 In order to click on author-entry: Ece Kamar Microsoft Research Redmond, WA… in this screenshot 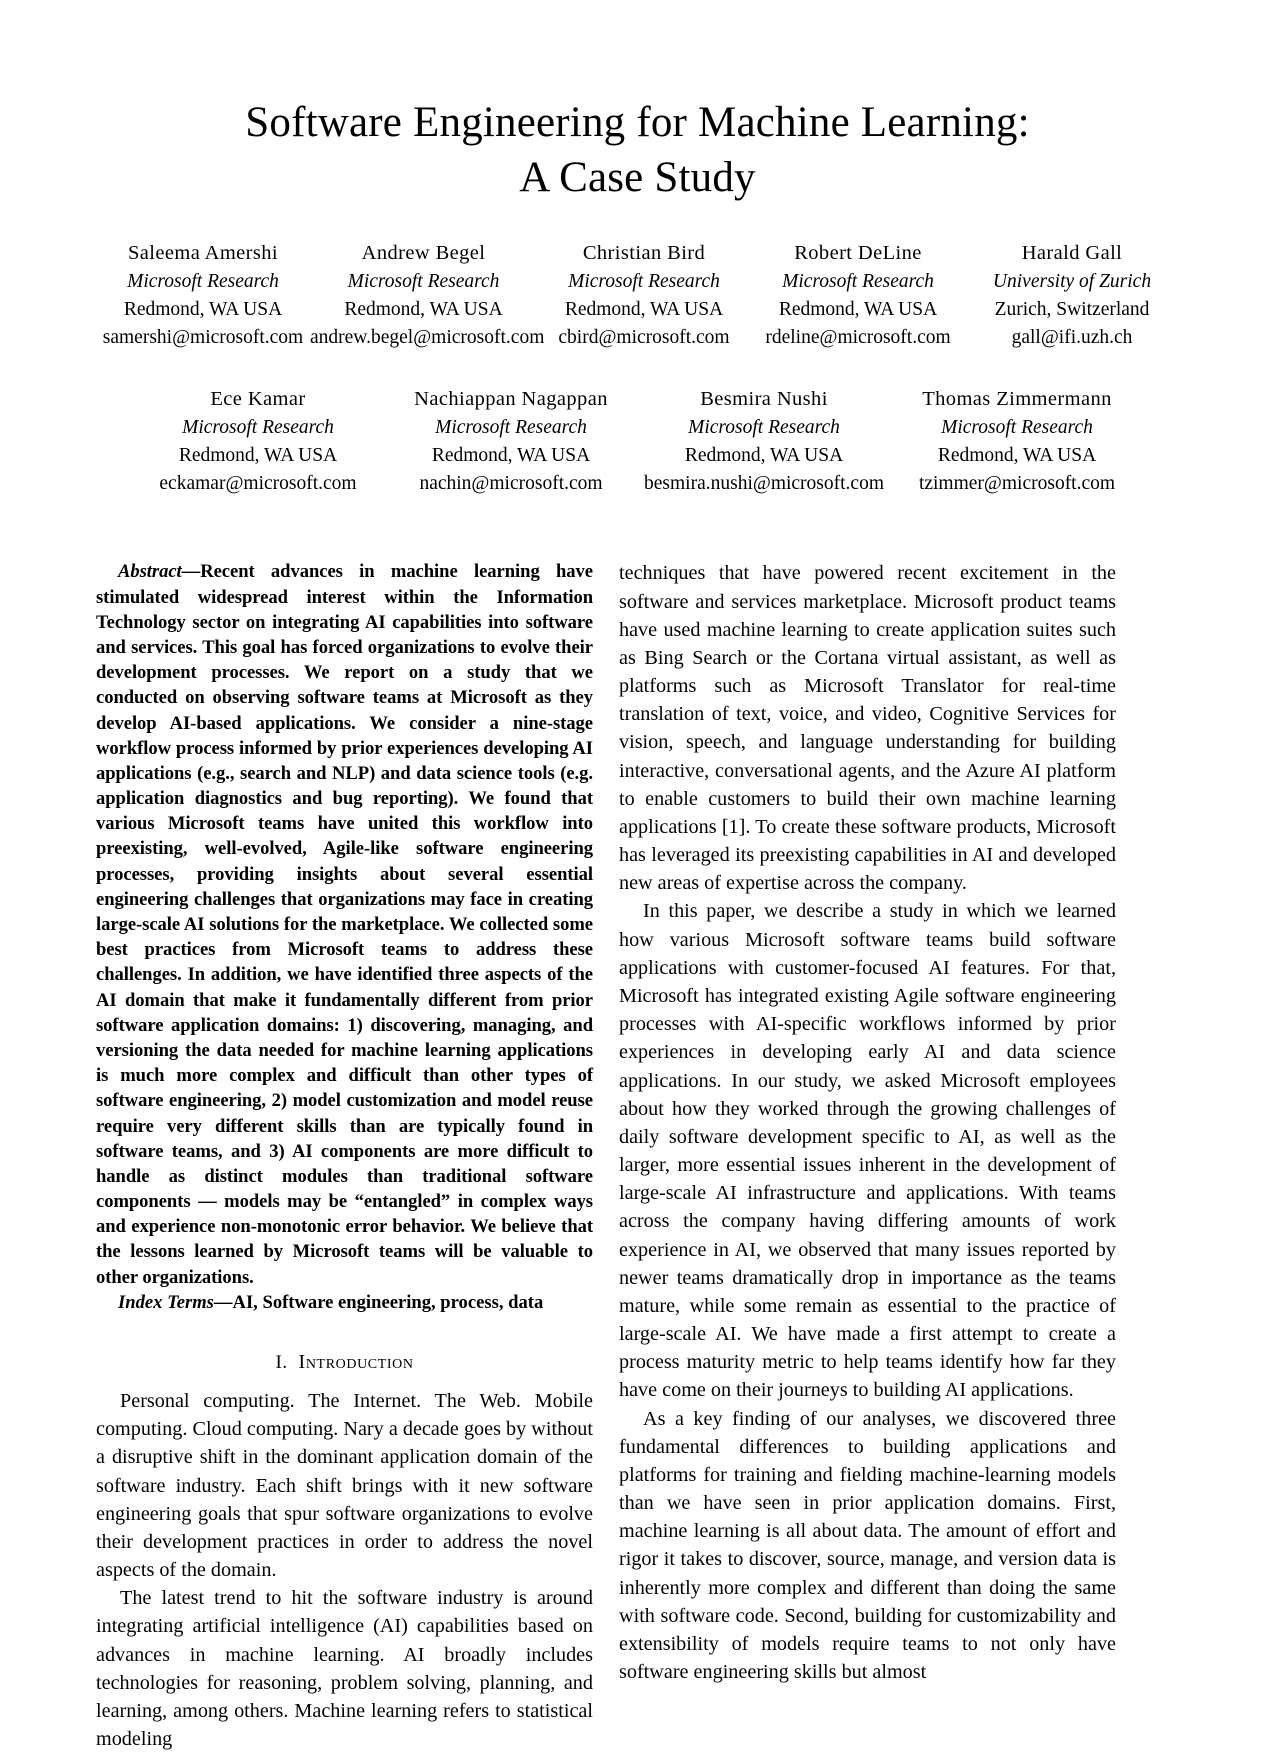, I will do `click(258, 441)`.